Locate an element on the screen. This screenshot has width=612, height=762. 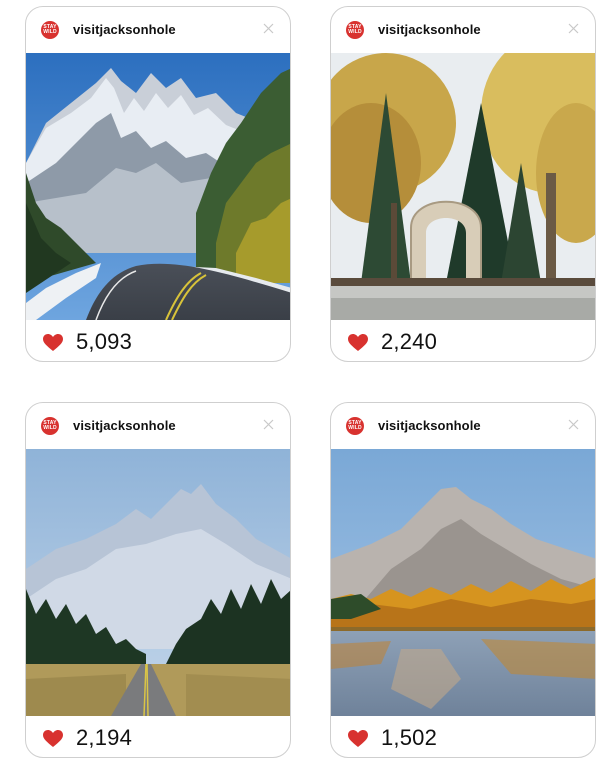
like-count: 5,093 is located at coordinates (104, 341).